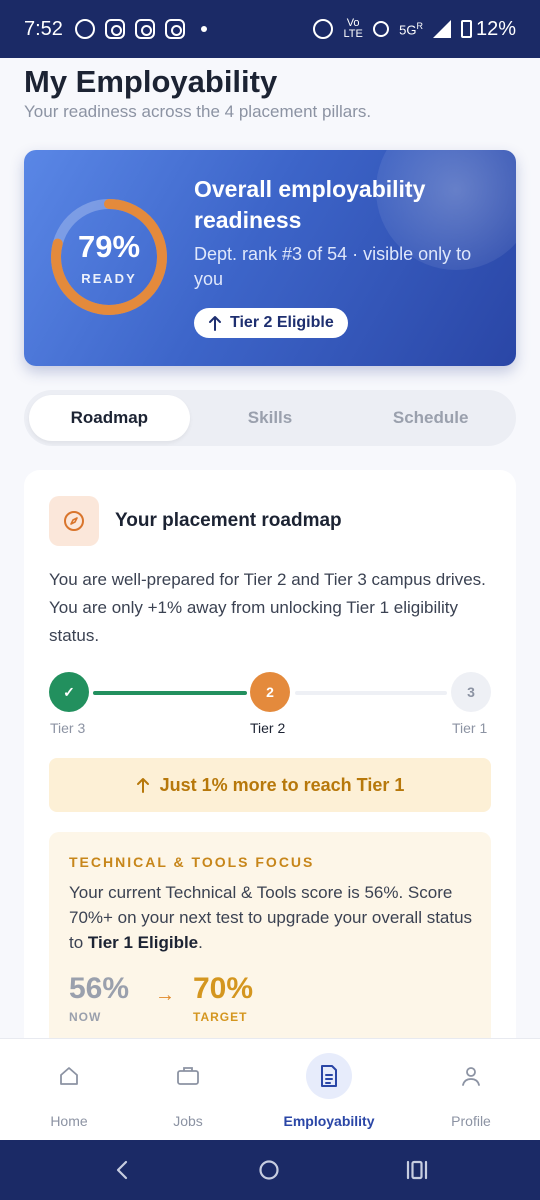 This screenshot has height=1200, width=540. What do you see at coordinates (228, 520) in the screenshot?
I see `roadmap-title: Your placement roadmap` at bounding box center [228, 520].